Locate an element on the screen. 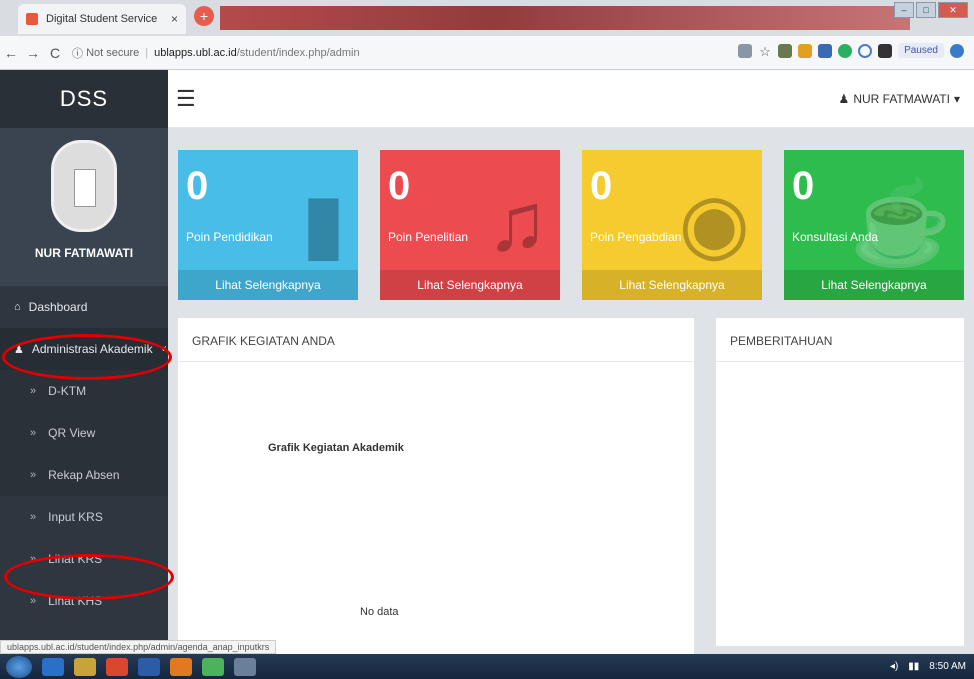 The height and width of the screenshot is (679, 974). dashboard-icon: ⌂ is located at coordinates (17, 307).